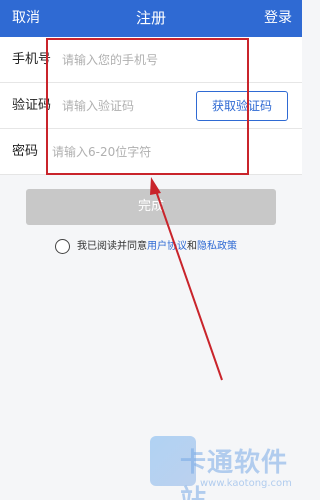  I want to click on user-agreement-link: 用户协议, so click(167, 246).